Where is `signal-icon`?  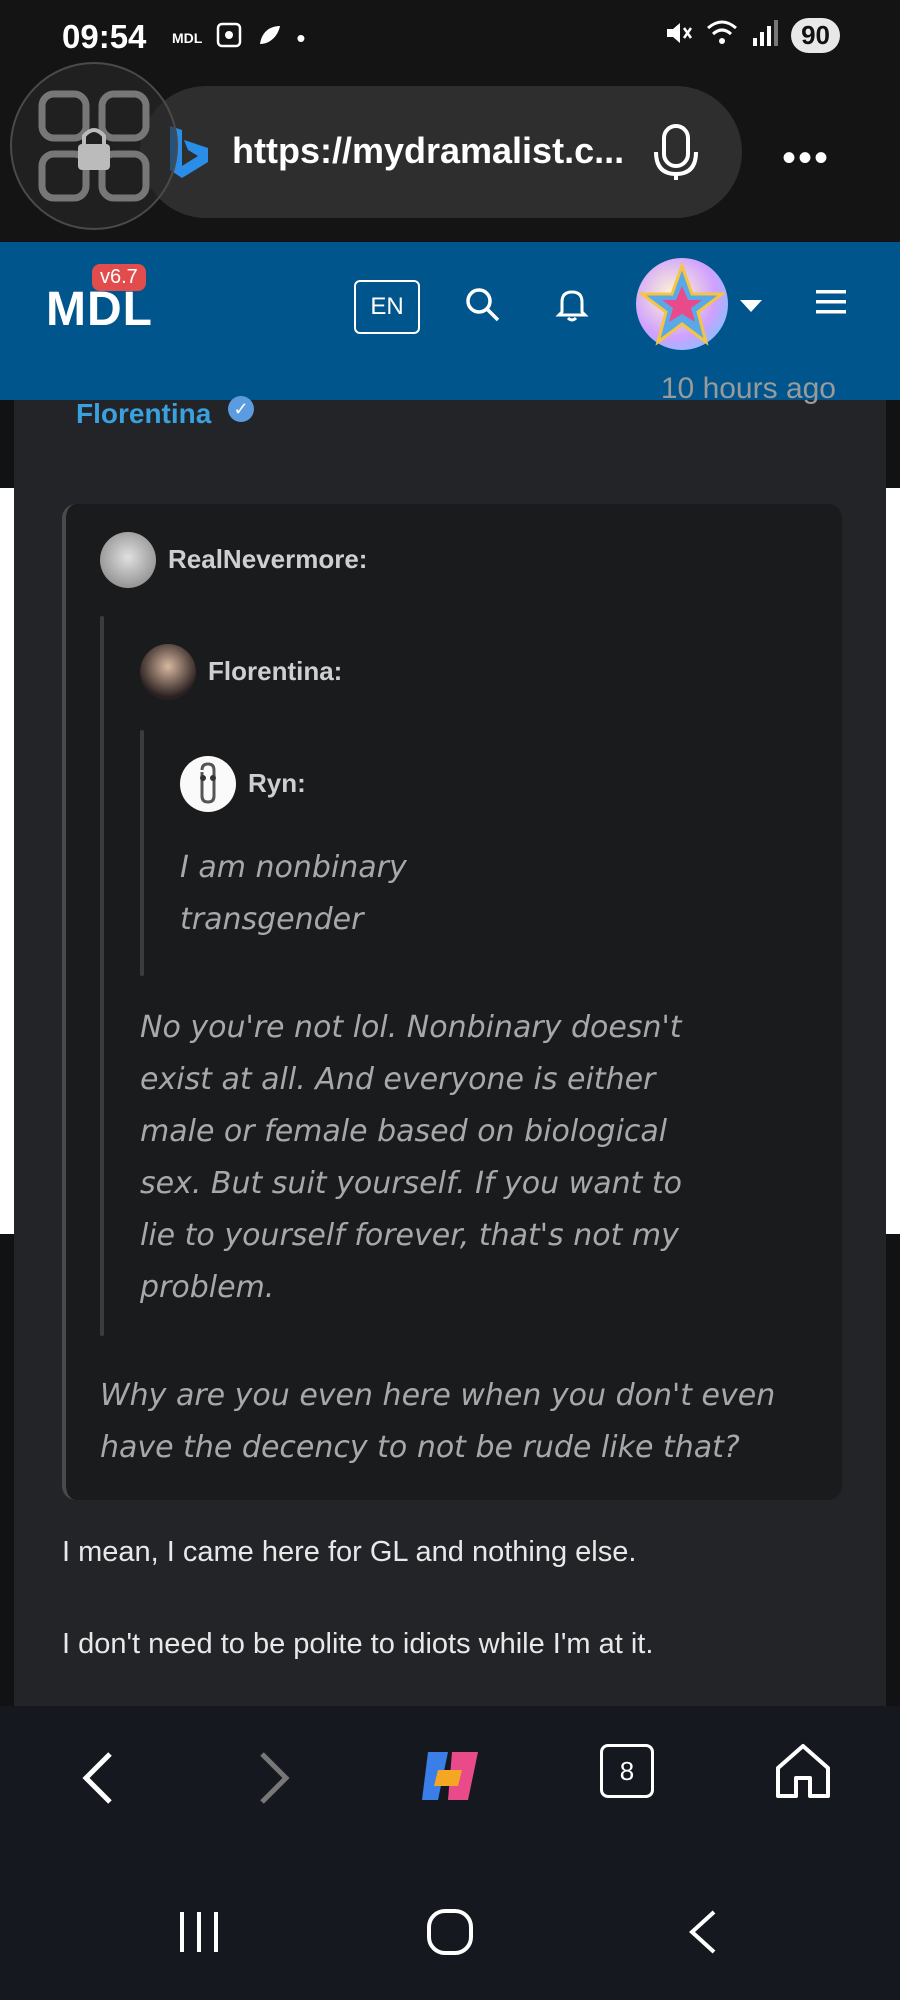
signal-icon is located at coordinates (765, 35).